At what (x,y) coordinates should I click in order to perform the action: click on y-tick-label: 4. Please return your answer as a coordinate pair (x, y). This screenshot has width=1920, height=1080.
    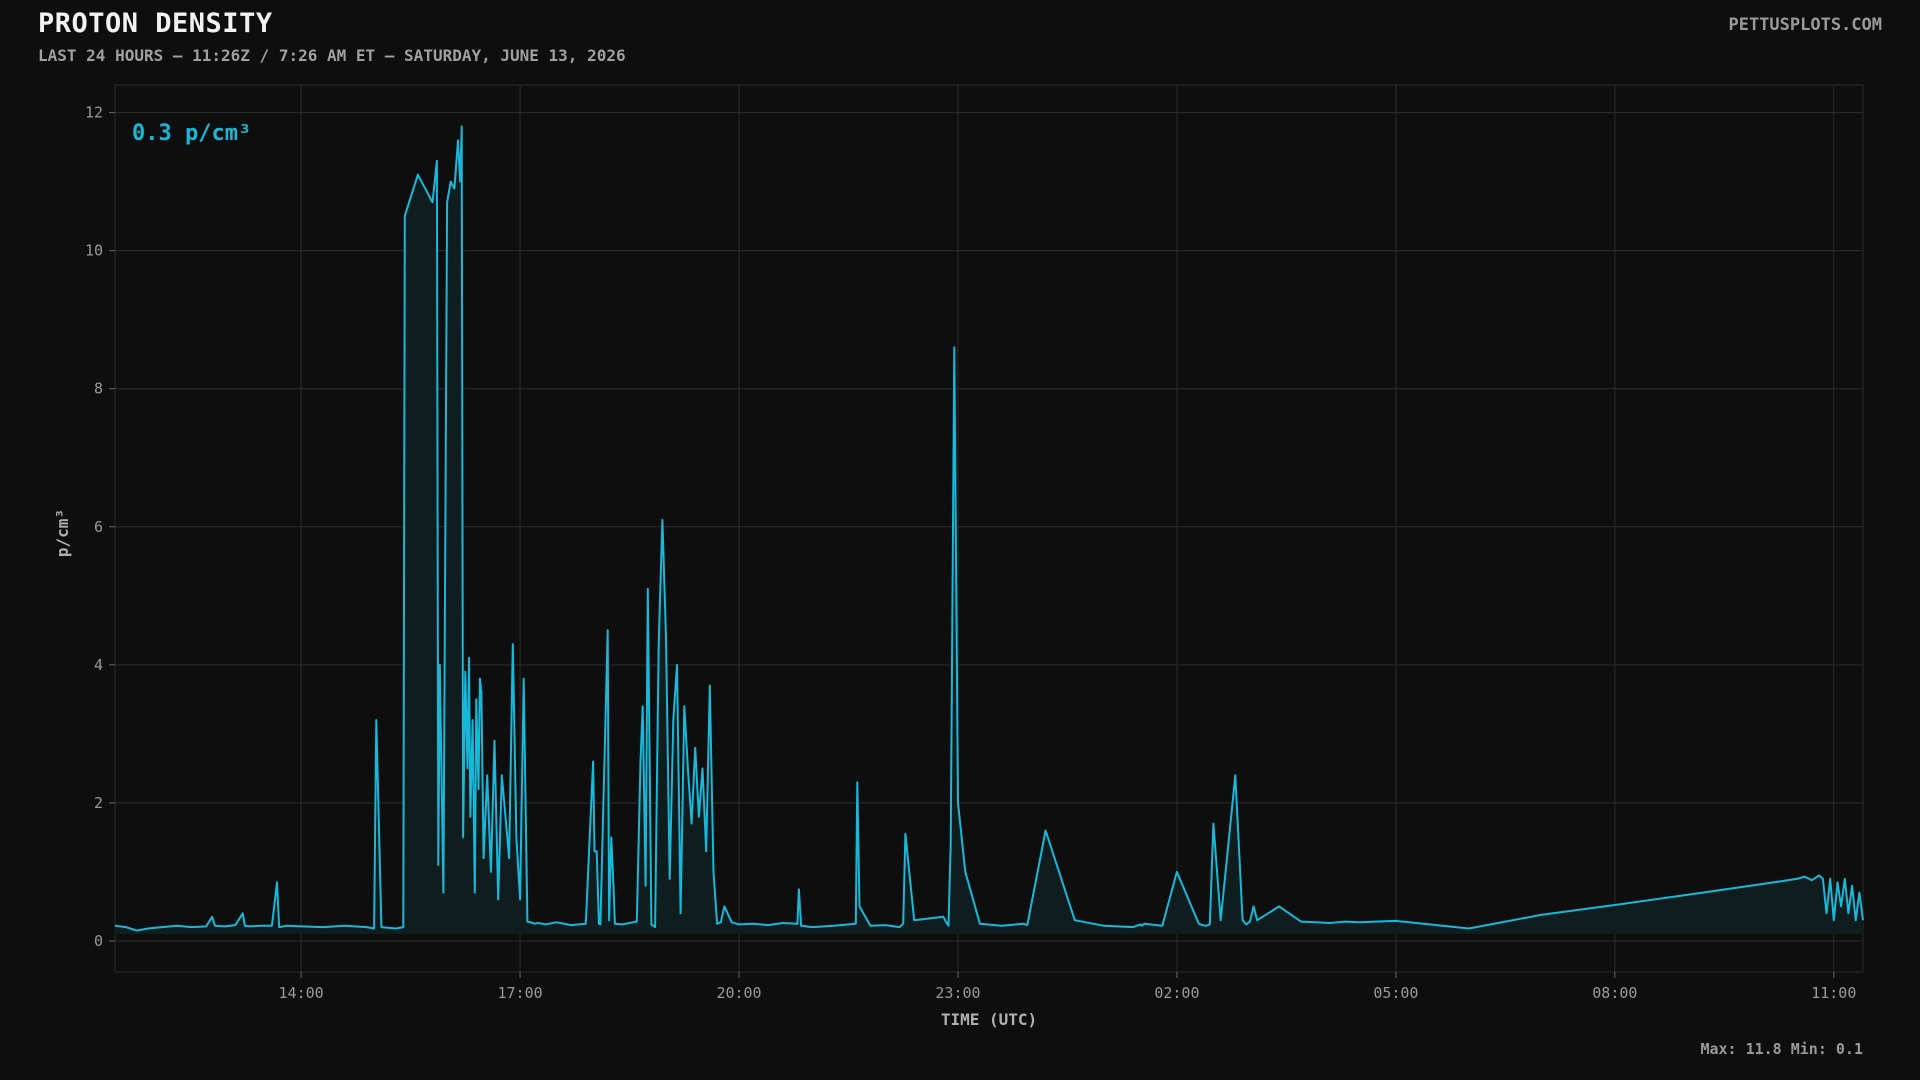
    Looking at the image, I should click on (98, 665).